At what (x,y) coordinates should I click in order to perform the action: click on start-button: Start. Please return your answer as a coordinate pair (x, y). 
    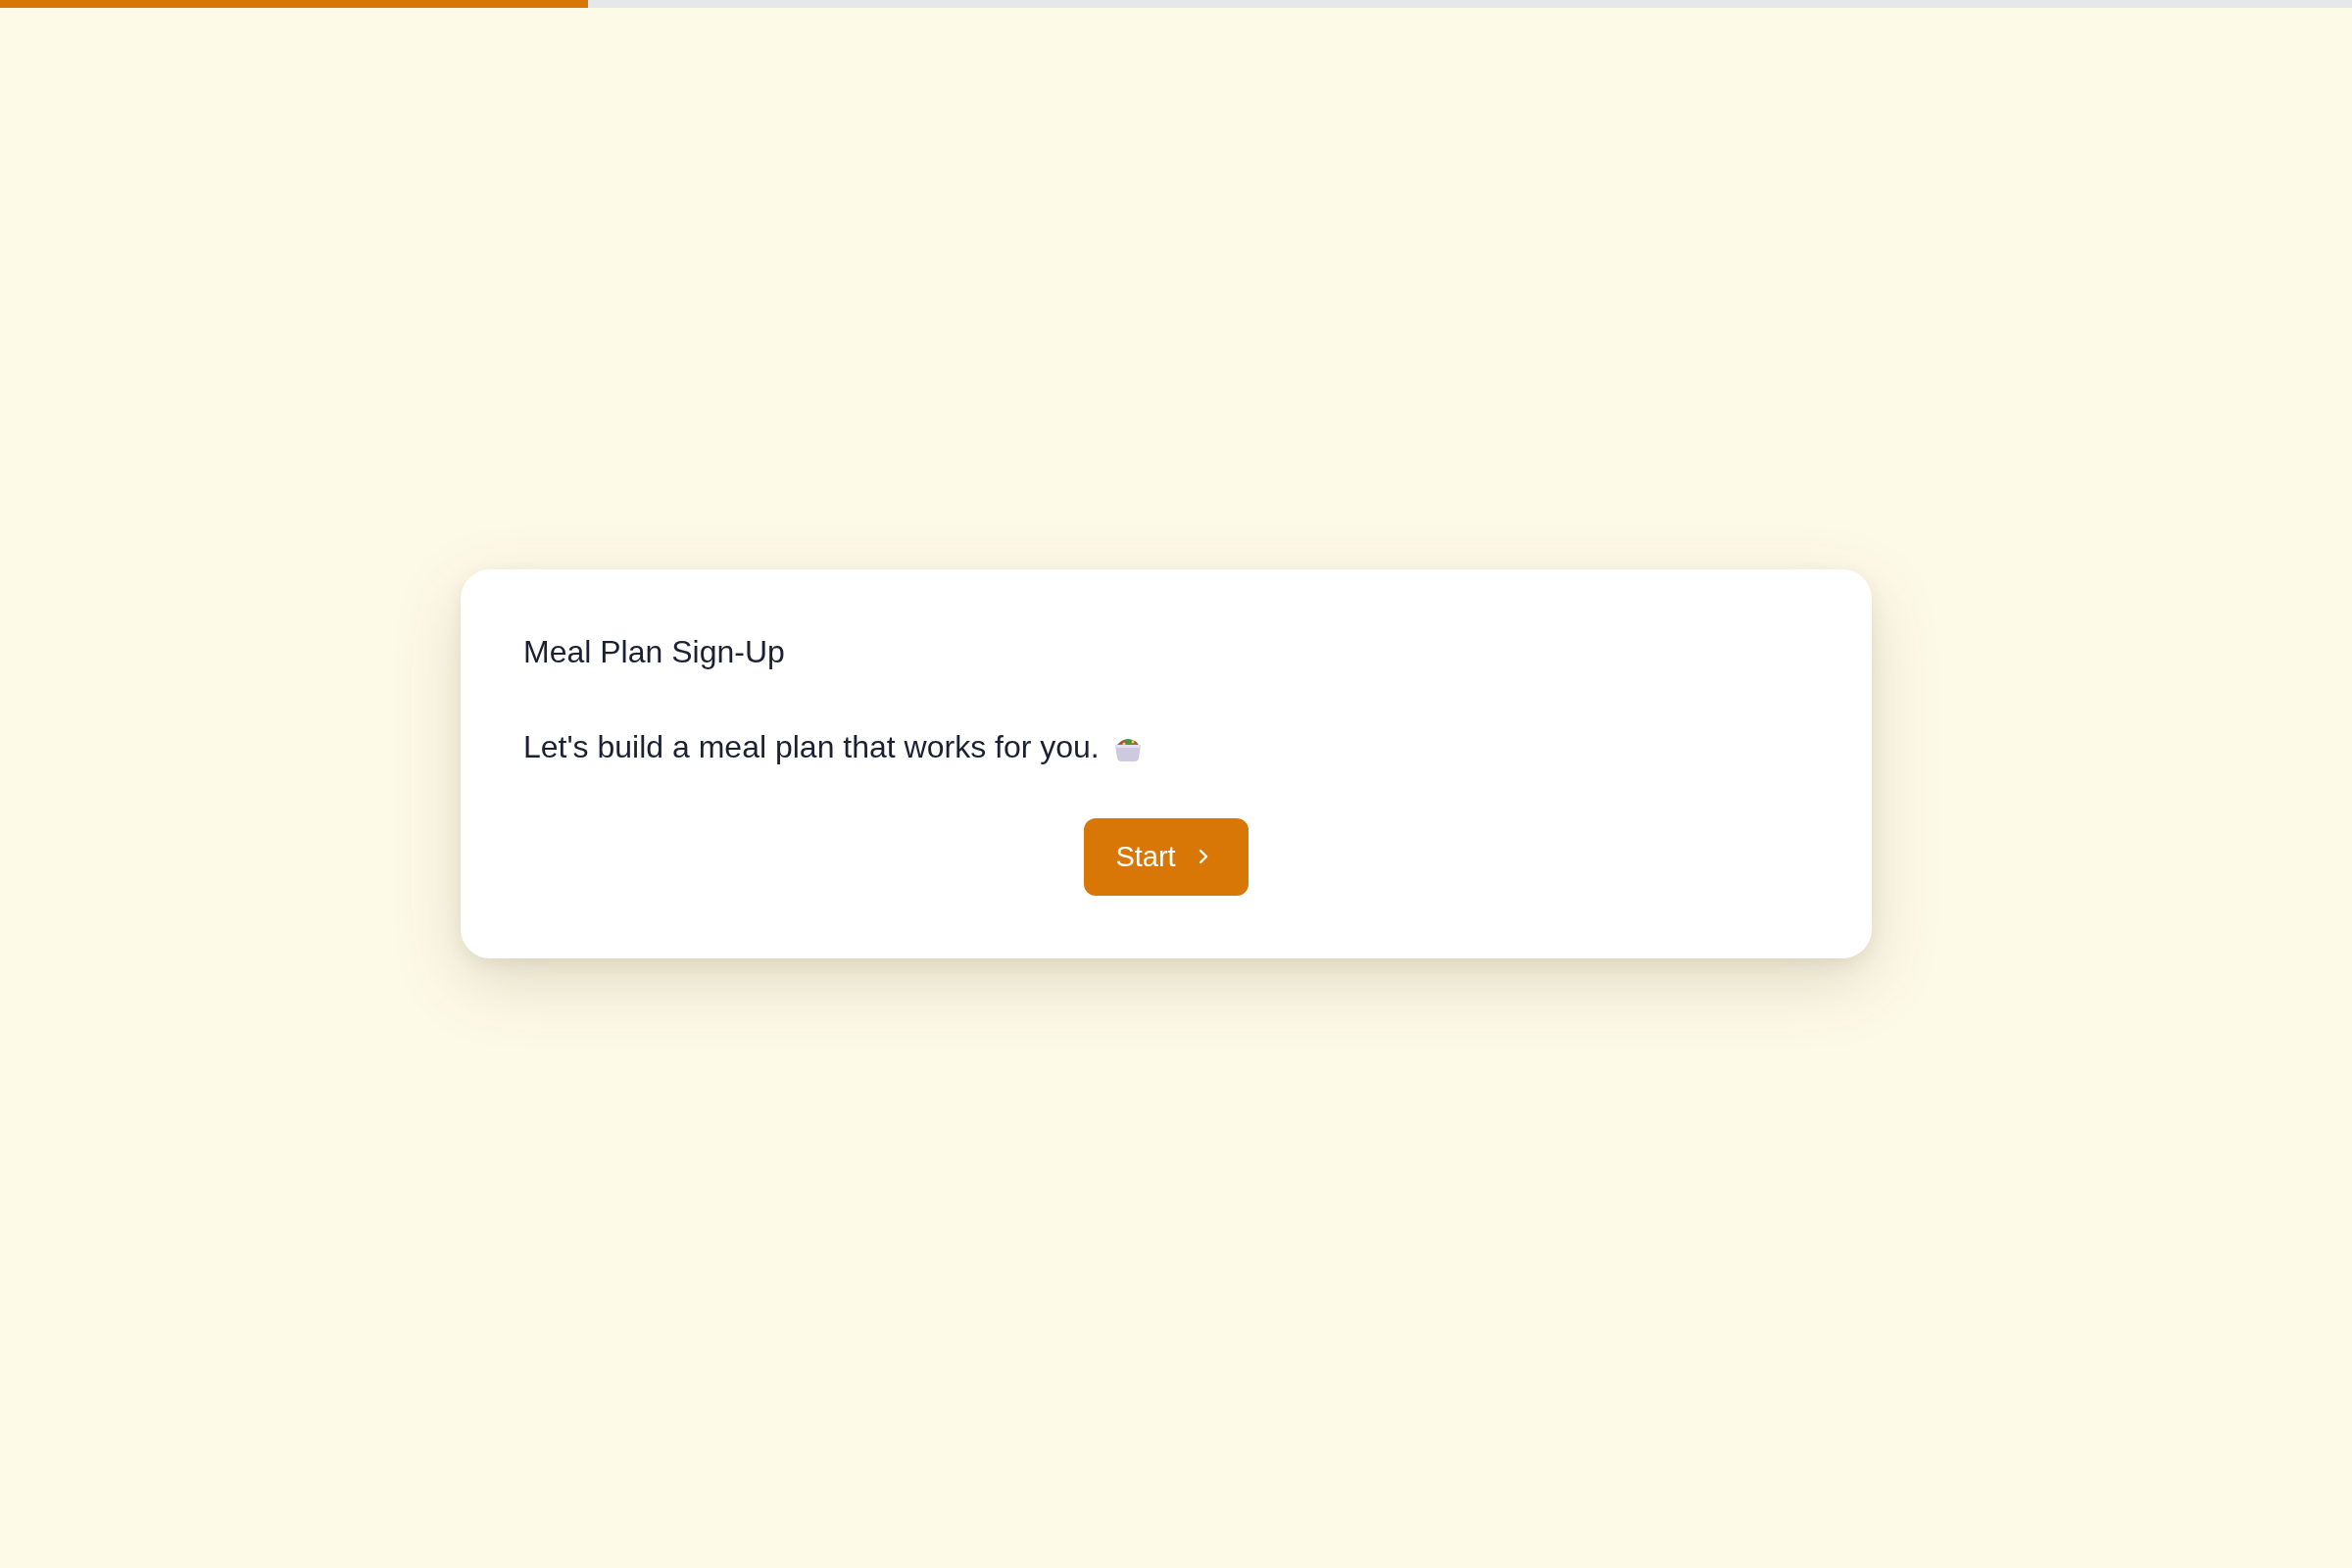
    Looking at the image, I should click on (1166, 856).